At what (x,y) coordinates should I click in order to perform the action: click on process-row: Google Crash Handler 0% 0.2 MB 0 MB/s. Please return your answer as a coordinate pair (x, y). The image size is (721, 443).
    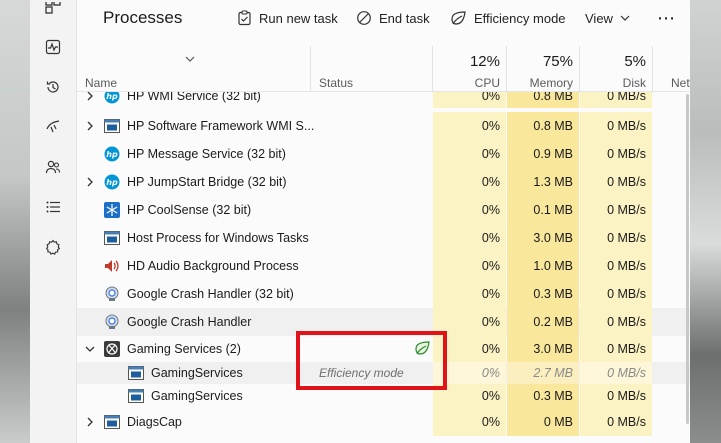
    Looking at the image, I should click on (383, 322).